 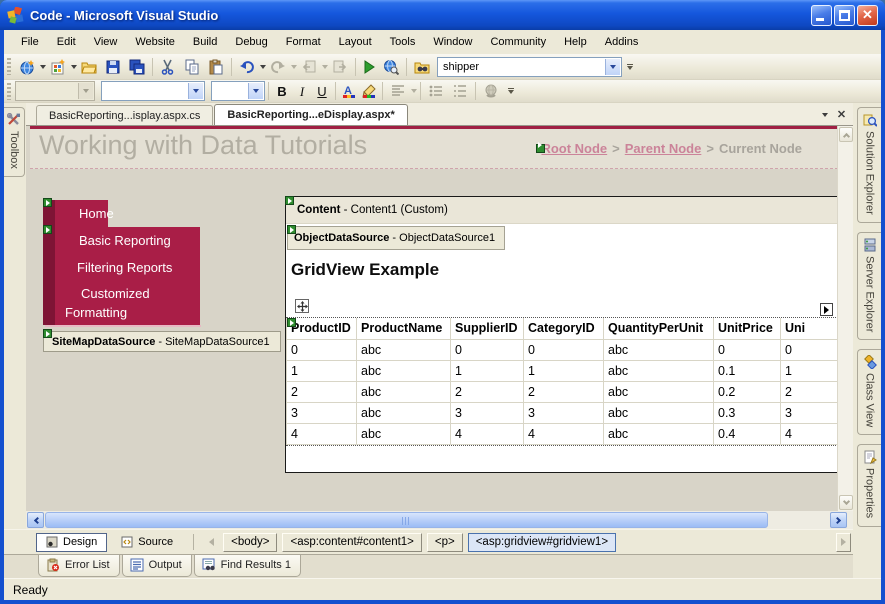 What do you see at coordinates (14, 142) in the screenshot?
I see `toolbox-tab: Toolbox` at bounding box center [14, 142].